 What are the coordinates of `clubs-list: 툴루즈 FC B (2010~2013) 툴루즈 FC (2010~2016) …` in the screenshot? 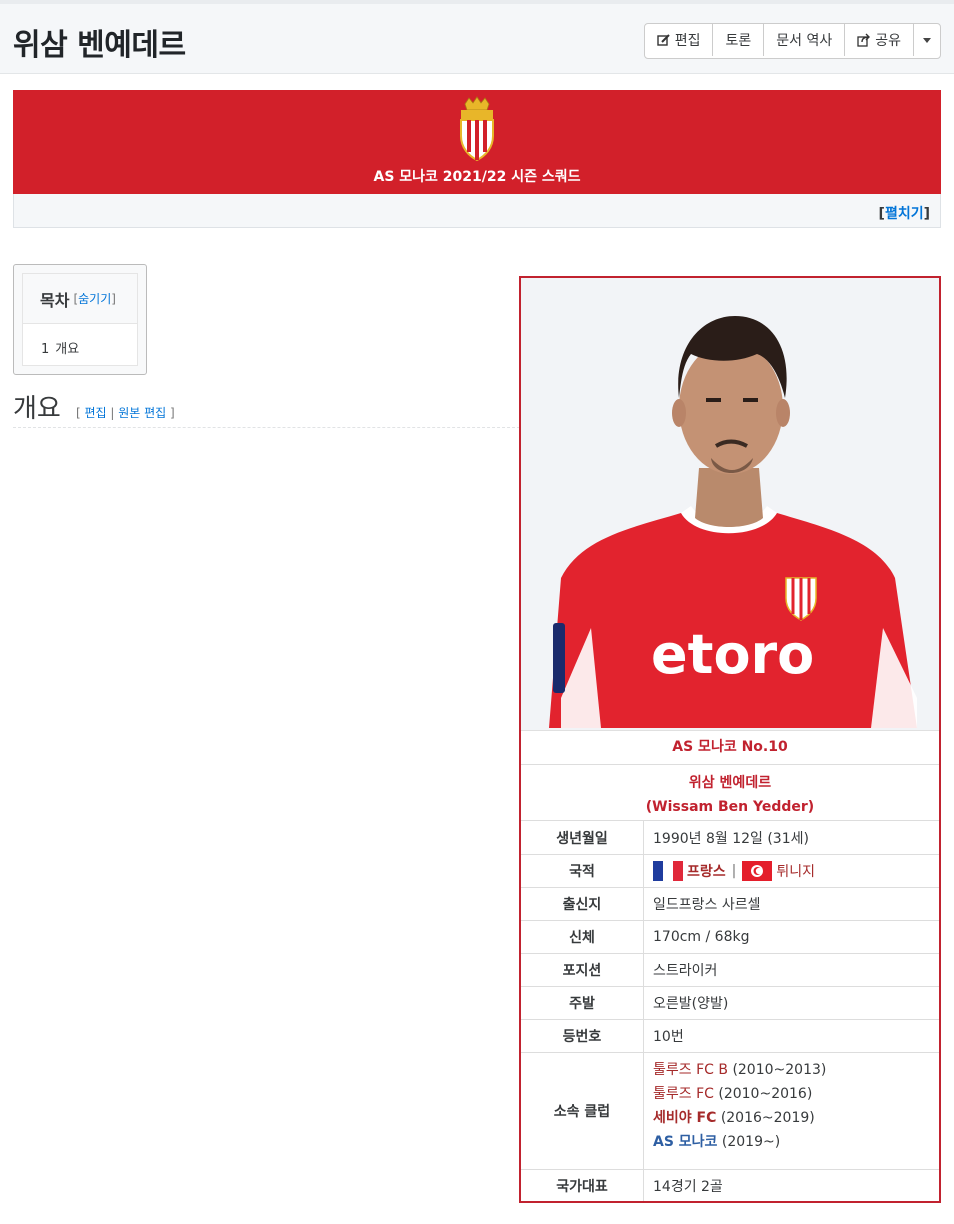 It's located at (739, 1106).